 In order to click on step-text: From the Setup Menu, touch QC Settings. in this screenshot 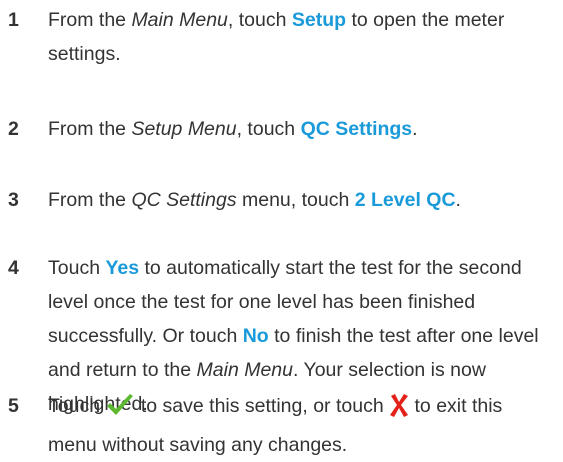, I will do `click(233, 129)`.